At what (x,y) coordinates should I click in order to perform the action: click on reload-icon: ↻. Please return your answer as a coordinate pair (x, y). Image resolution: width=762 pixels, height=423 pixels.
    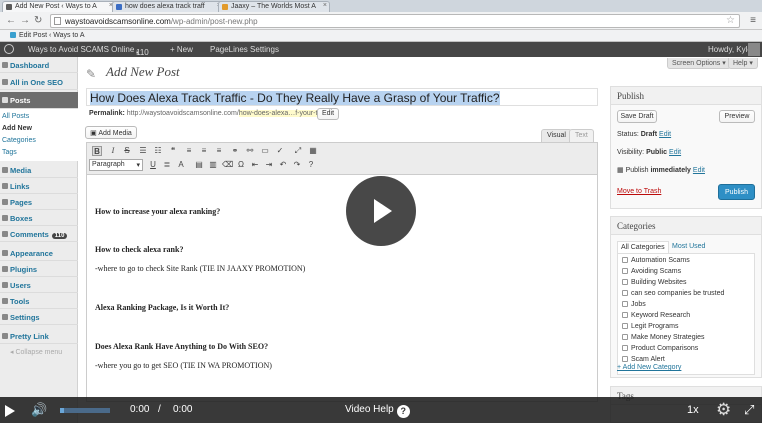
    Looking at the image, I should click on (38, 20).